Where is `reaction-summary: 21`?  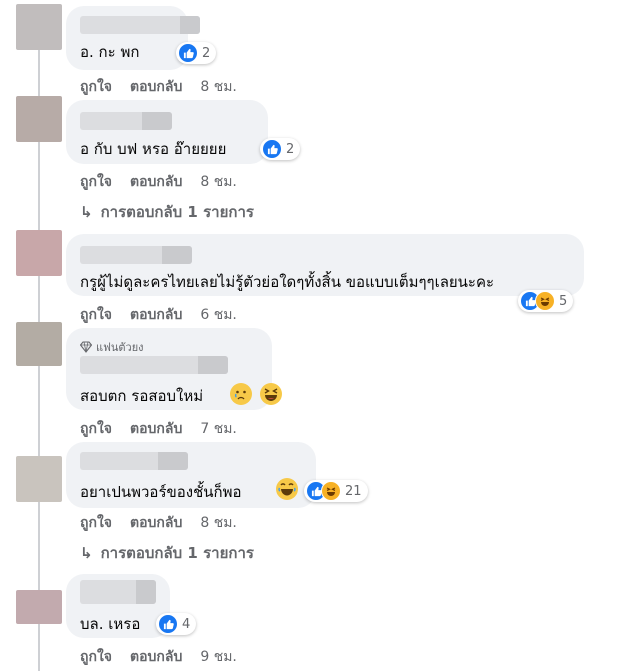 reaction-summary: 21 is located at coordinates (336, 491).